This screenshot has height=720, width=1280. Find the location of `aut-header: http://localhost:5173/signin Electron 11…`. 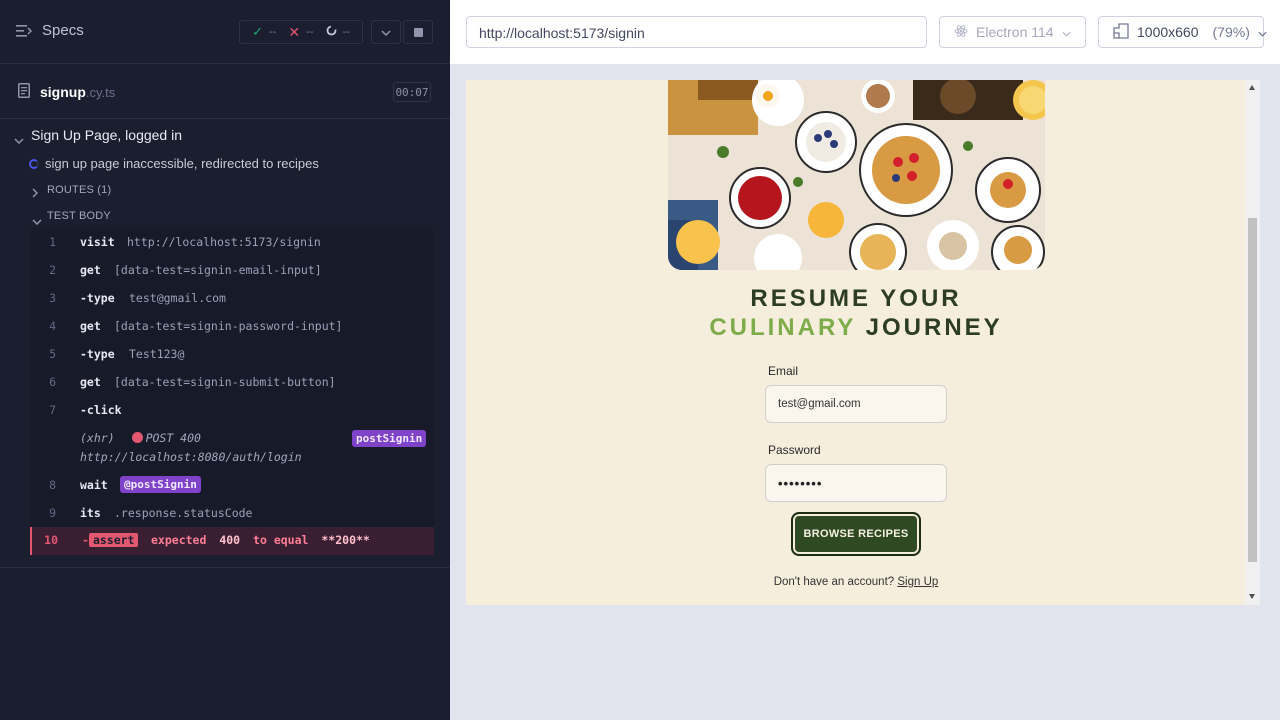

aut-header: http://localhost:5173/signin Electron 11… is located at coordinates (865, 32).